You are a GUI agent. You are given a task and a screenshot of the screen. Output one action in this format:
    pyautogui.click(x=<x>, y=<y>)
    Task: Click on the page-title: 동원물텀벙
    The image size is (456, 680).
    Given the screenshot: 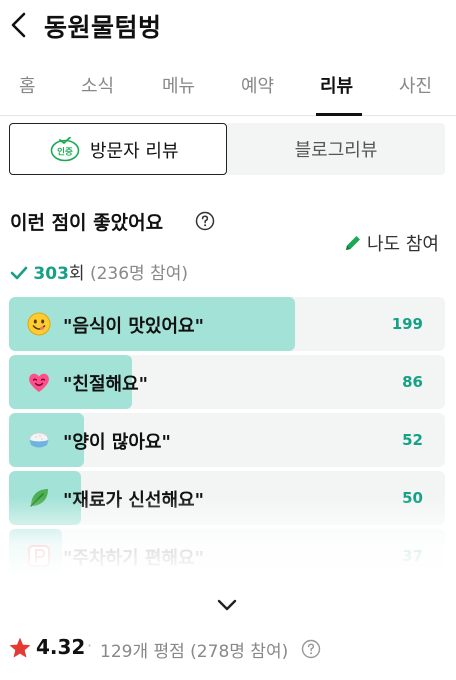 What is the action you would take?
    pyautogui.click(x=103, y=27)
    